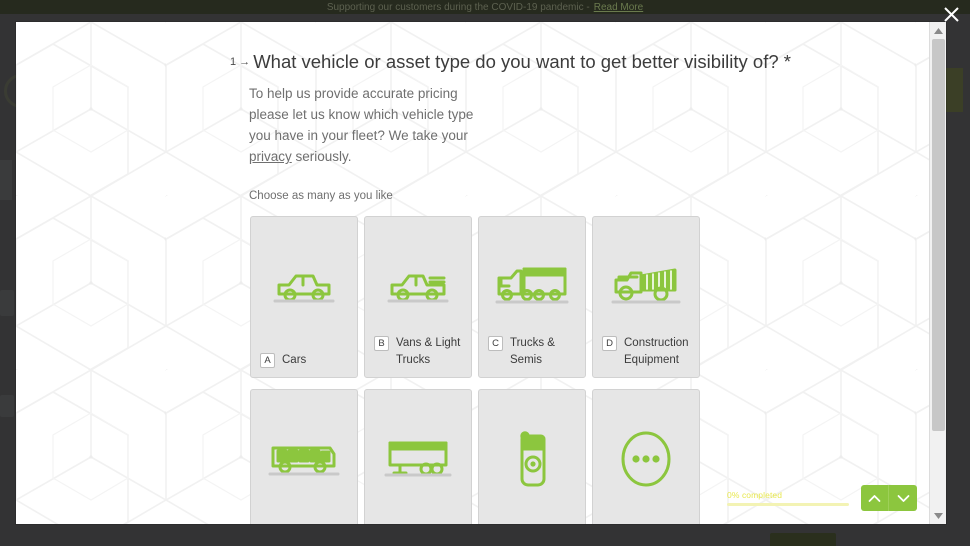 This screenshot has height=546, width=970. I want to click on option-label: Cars, so click(294, 360).